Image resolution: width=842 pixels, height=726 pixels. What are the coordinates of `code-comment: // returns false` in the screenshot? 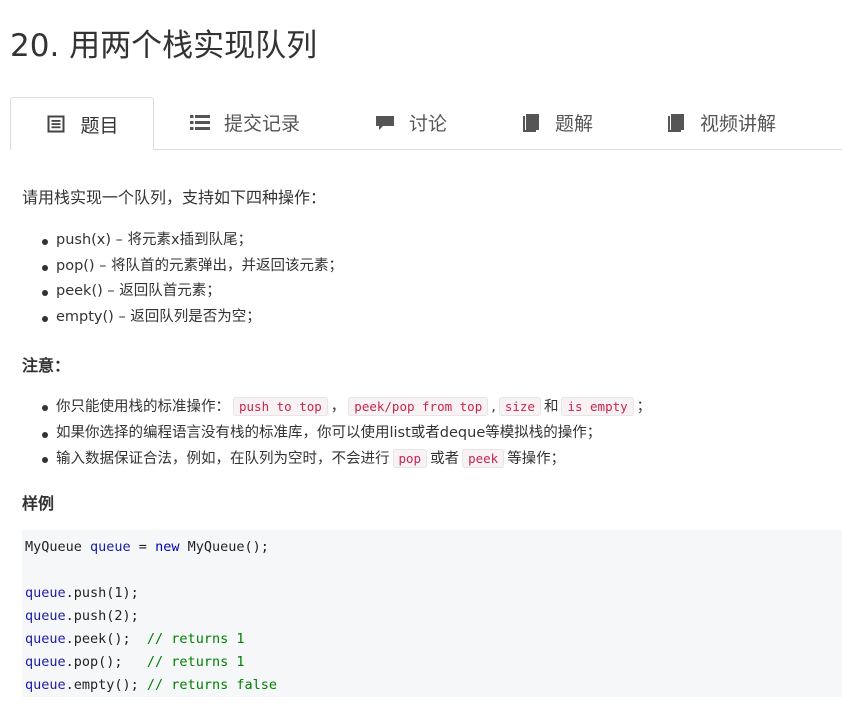 It's located at (211, 685).